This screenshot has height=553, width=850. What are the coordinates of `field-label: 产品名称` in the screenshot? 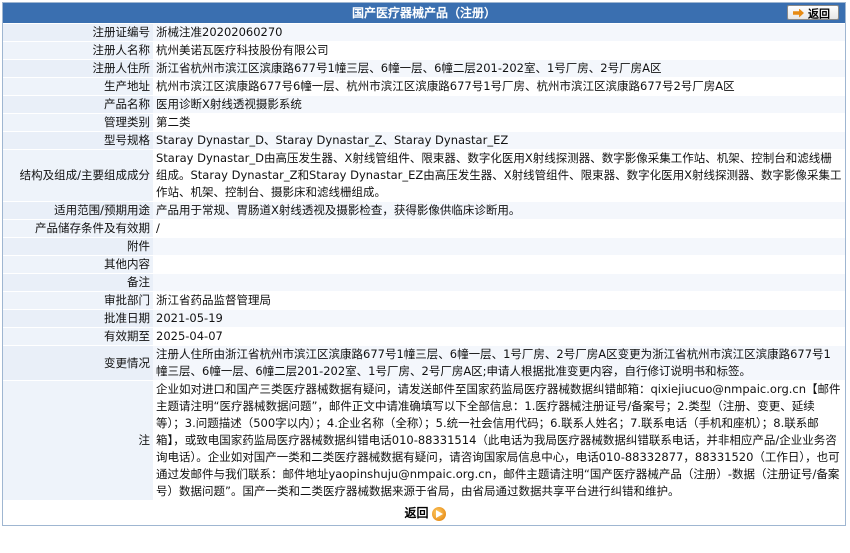 It's located at (78, 104).